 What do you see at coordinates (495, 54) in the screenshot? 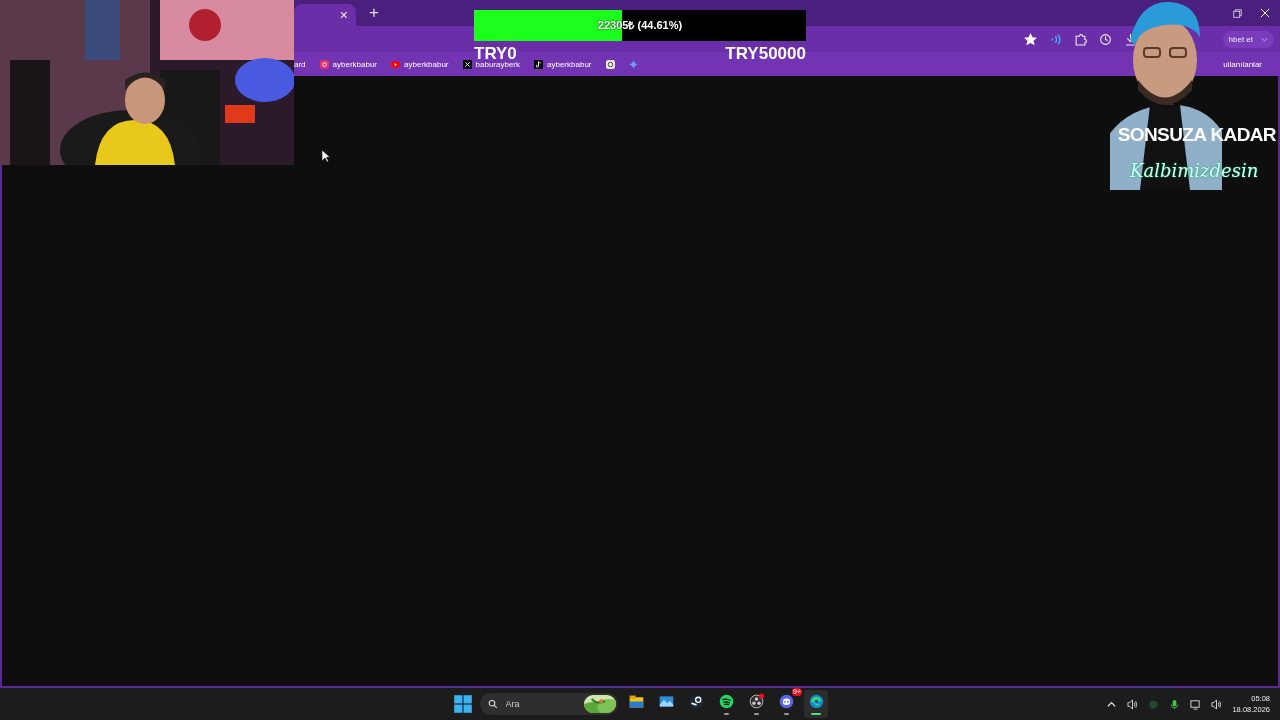
I see `goal-min-label: TRY0` at bounding box center [495, 54].